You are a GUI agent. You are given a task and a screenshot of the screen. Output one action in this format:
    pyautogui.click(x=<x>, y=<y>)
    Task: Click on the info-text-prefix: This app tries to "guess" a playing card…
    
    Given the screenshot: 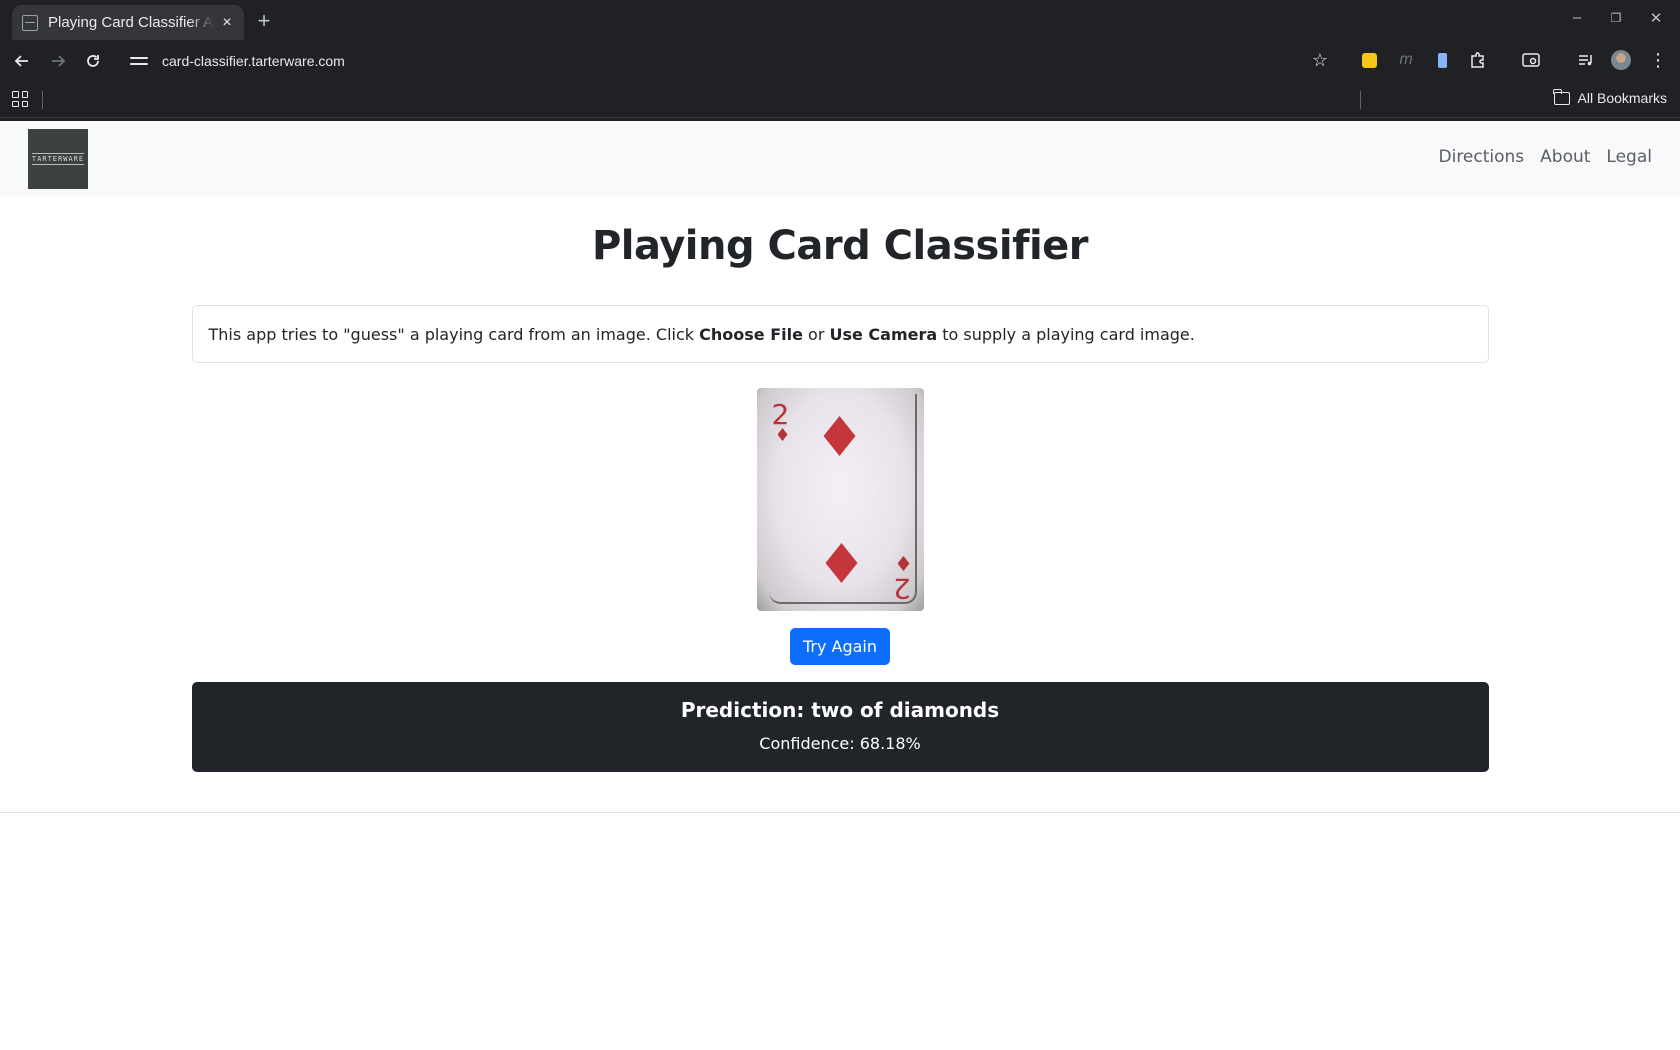 What is the action you would take?
    pyautogui.click(x=454, y=334)
    